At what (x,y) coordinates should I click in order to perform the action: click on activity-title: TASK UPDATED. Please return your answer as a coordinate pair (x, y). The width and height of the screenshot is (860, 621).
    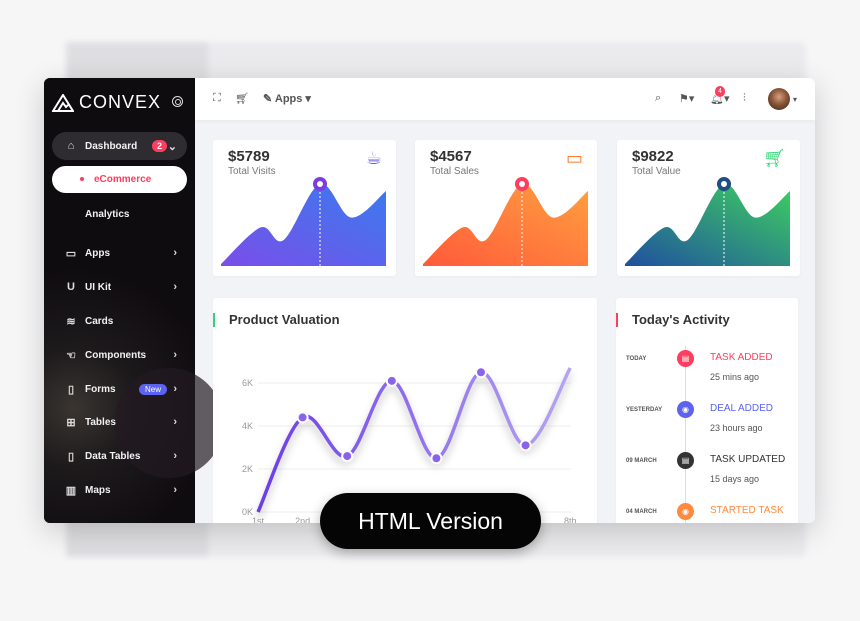
    Looking at the image, I should click on (747, 459).